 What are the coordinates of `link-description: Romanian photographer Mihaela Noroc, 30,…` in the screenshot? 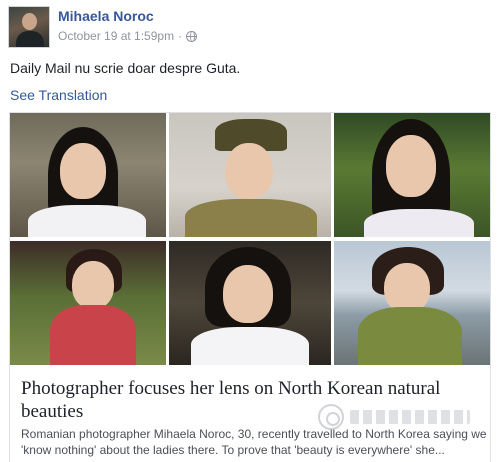 It's located at (254, 442).